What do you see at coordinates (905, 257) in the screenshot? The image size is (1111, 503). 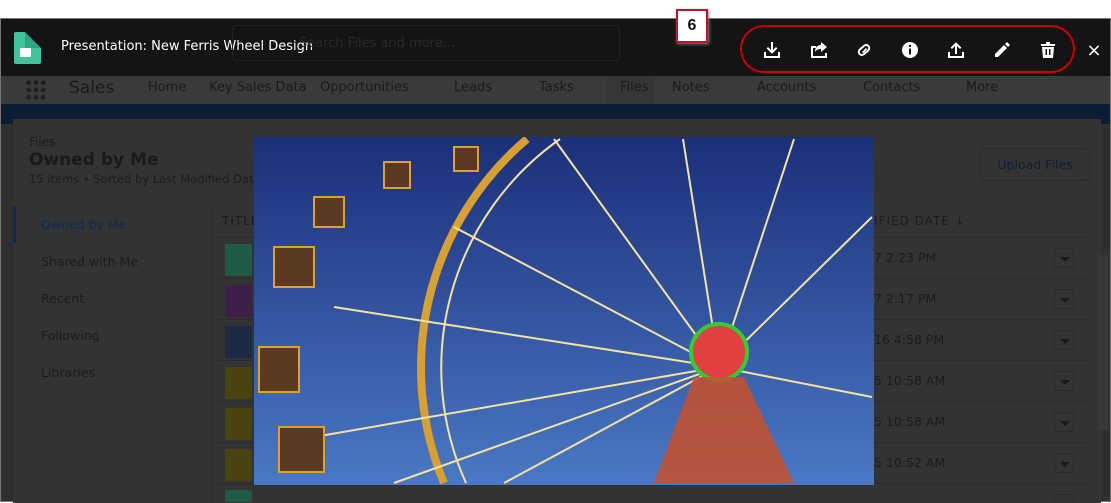 I see `last-modified-date: 7 2:23 PM` at bounding box center [905, 257].